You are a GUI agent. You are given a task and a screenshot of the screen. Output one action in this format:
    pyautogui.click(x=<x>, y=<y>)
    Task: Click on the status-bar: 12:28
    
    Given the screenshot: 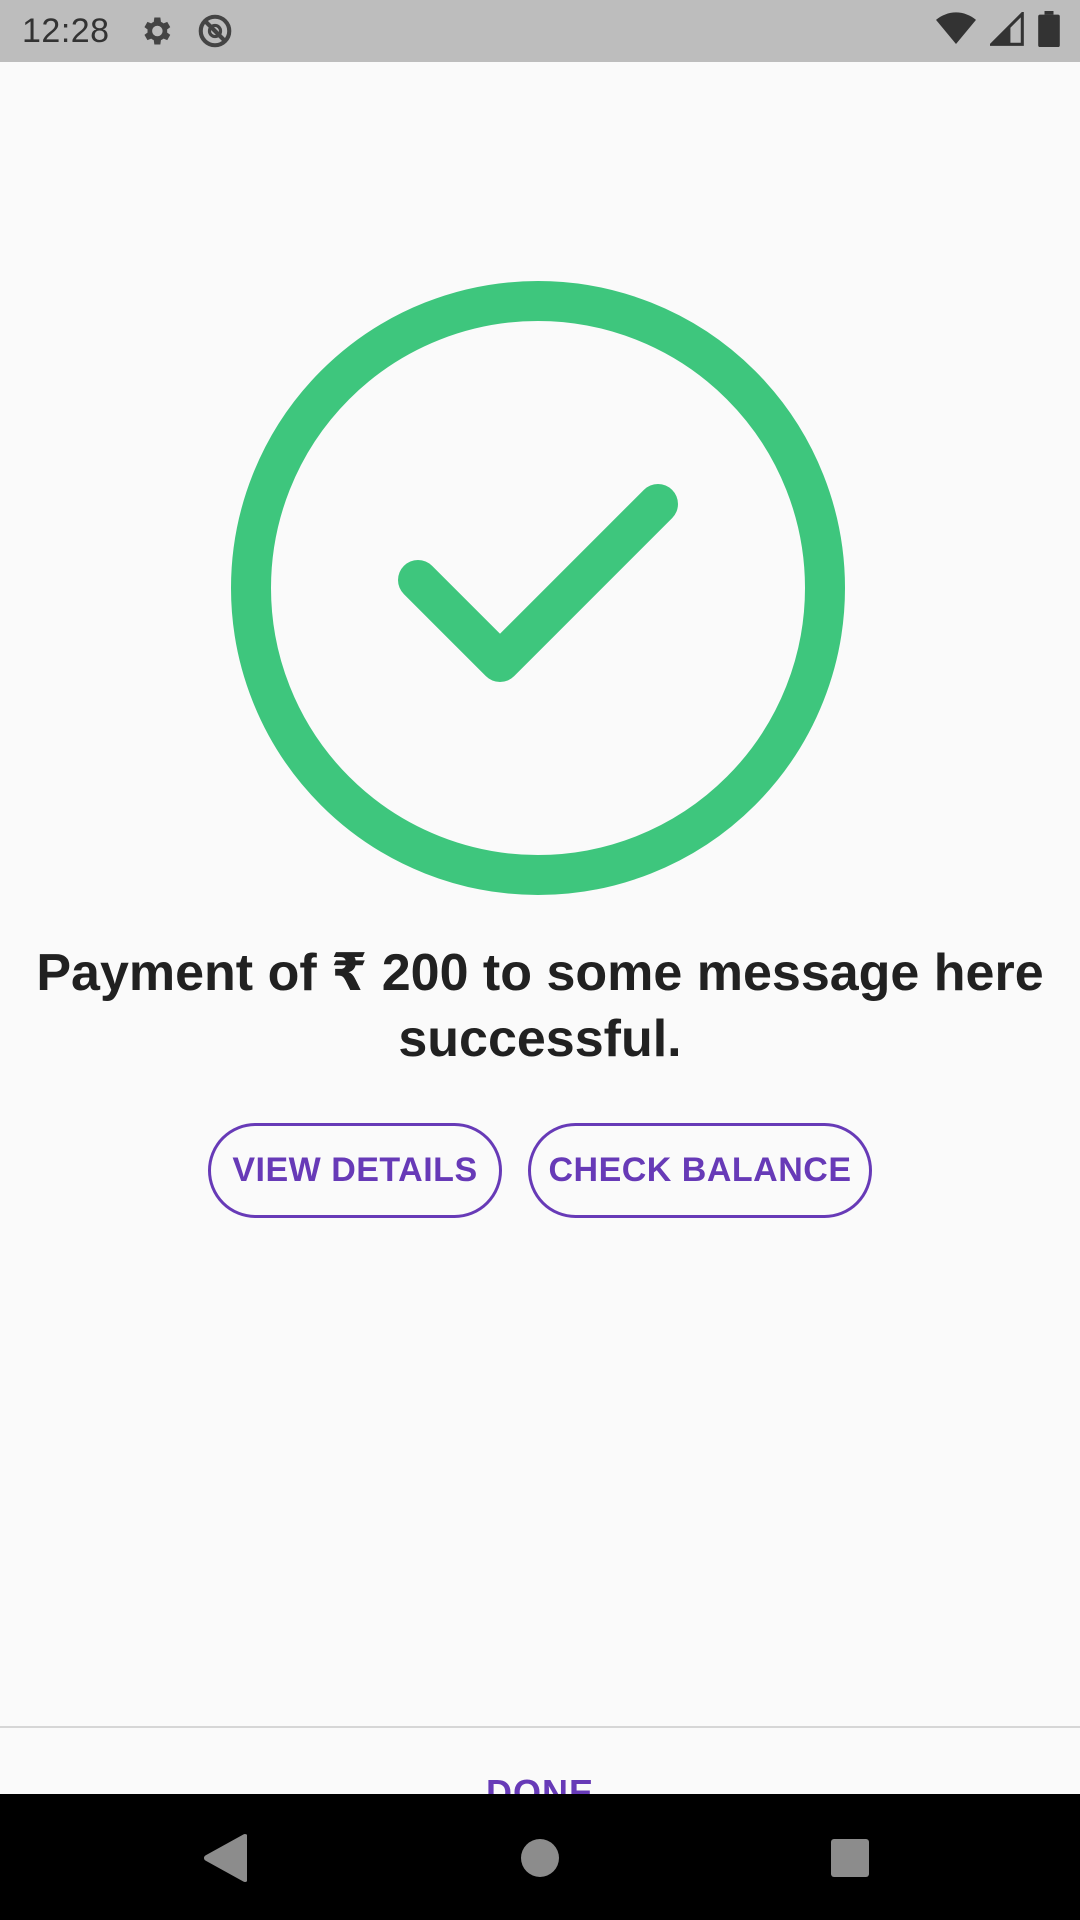 What is the action you would take?
    pyautogui.click(x=540, y=31)
    